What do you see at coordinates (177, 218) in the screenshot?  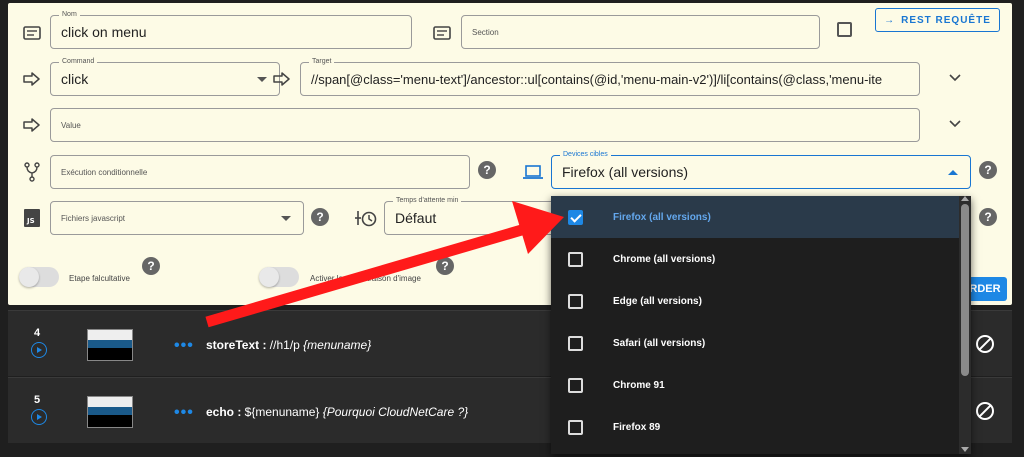 I see `js-files-select: Fichiers javascript` at bounding box center [177, 218].